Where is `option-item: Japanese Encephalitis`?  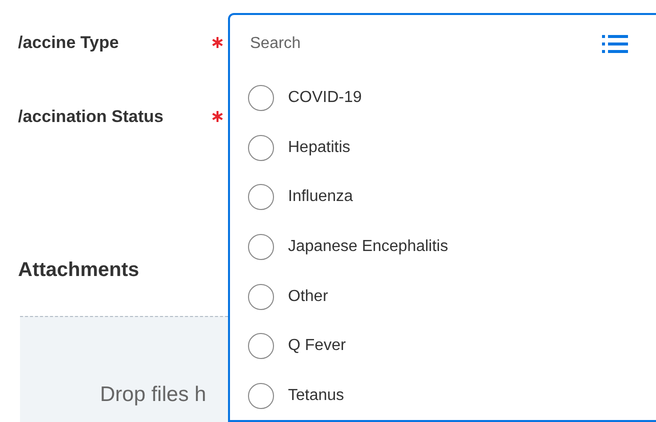 option-item: Japanese Encephalitis is located at coordinates (343, 247).